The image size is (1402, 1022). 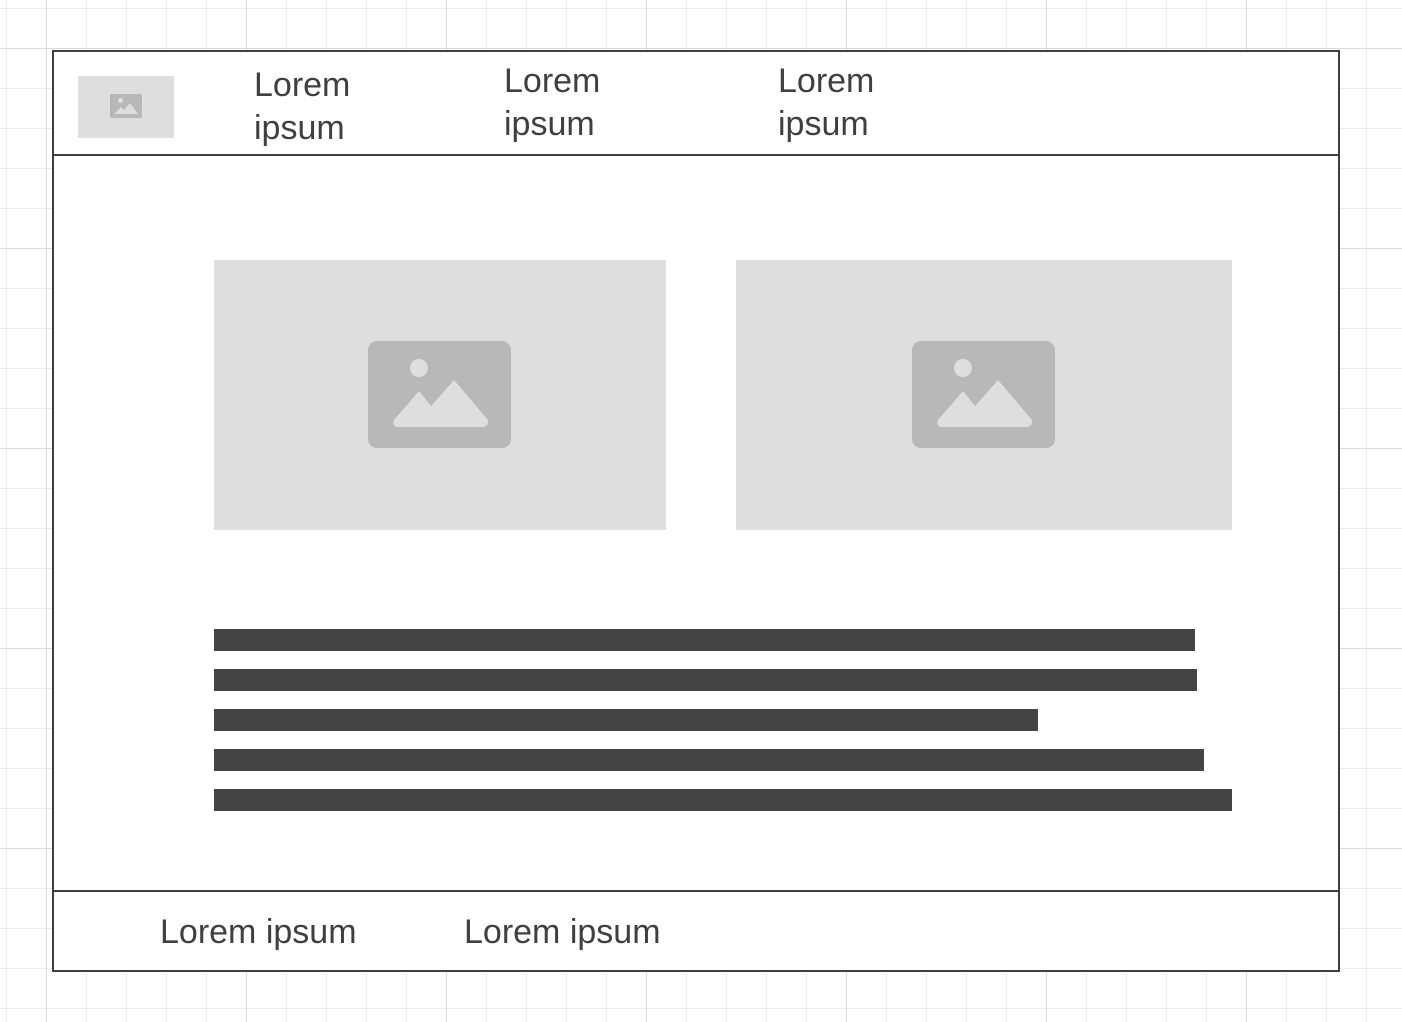 What do you see at coordinates (579, 103) in the screenshot?
I see `nav-item-2: Lorem ipsum` at bounding box center [579, 103].